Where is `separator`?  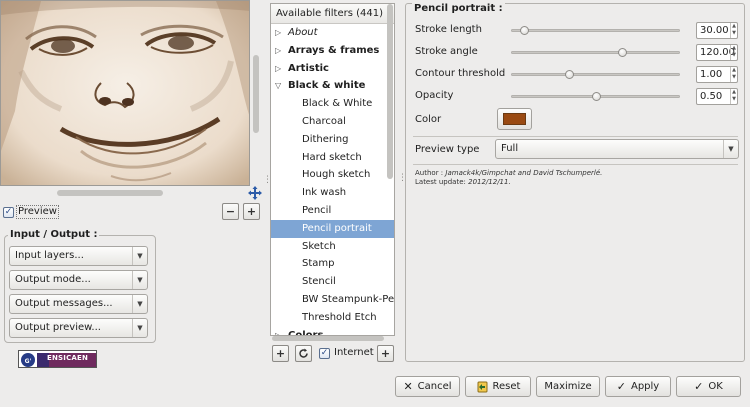 separator is located at coordinates (575, 164).